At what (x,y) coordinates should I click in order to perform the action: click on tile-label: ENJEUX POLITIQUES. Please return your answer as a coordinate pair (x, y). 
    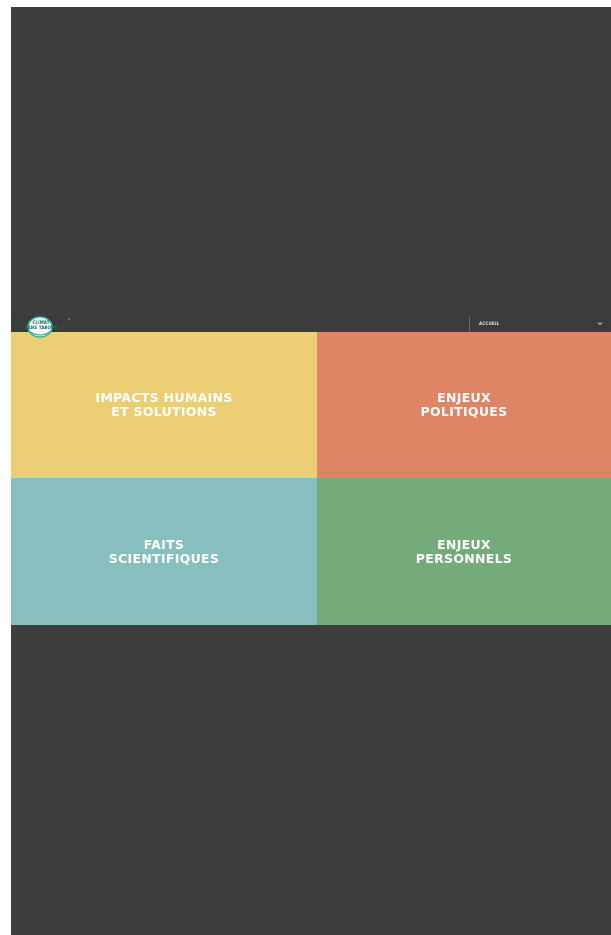
    Looking at the image, I should click on (464, 404).